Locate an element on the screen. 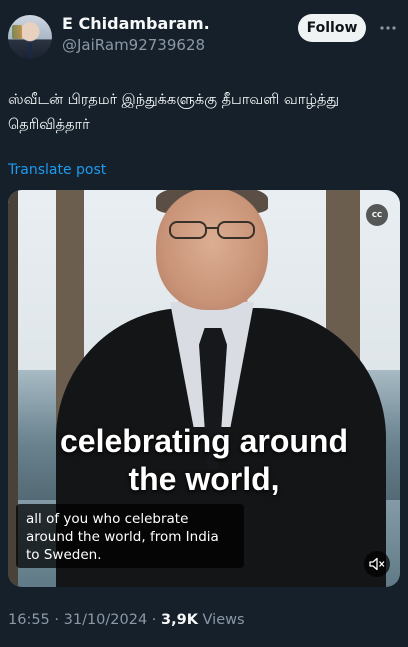 This screenshot has height=647, width=408. follow-button: Follow is located at coordinates (332, 28).